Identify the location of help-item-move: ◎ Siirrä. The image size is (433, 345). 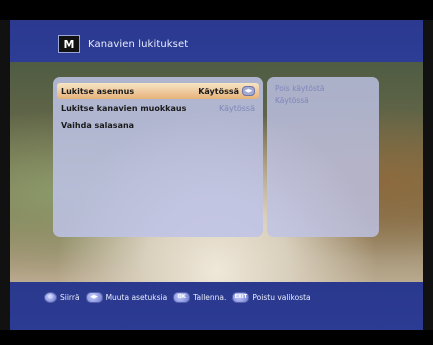
(62, 297).